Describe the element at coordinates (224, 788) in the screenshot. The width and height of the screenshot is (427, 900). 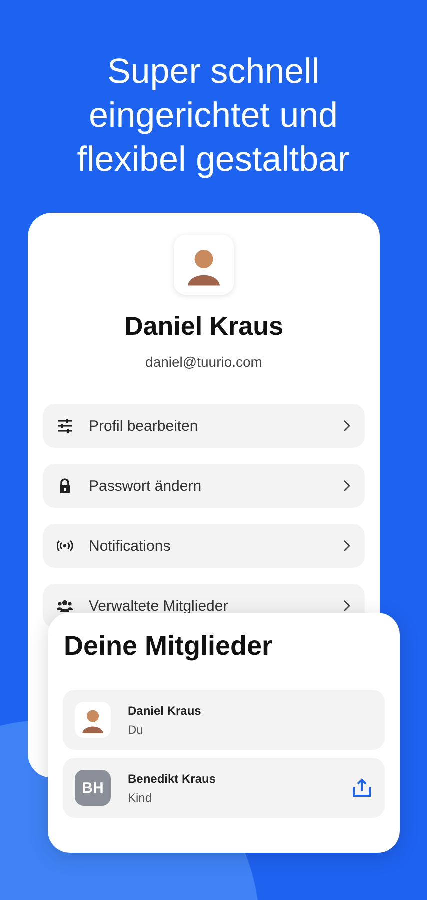
I see `member-item: BH Benedikt Kraus Kind` at that location.